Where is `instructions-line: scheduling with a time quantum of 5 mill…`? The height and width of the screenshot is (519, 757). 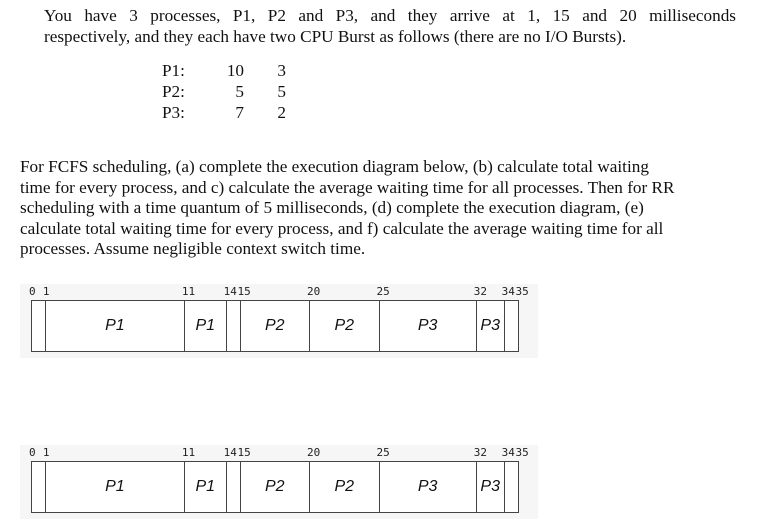 instructions-line: scheduling with a time quantum of 5 mill… is located at coordinates (332, 207).